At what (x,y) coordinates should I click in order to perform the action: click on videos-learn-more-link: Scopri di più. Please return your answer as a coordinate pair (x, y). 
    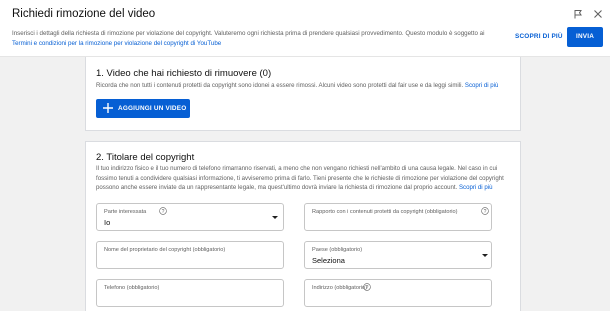
    Looking at the image, I should click on (482, 85).